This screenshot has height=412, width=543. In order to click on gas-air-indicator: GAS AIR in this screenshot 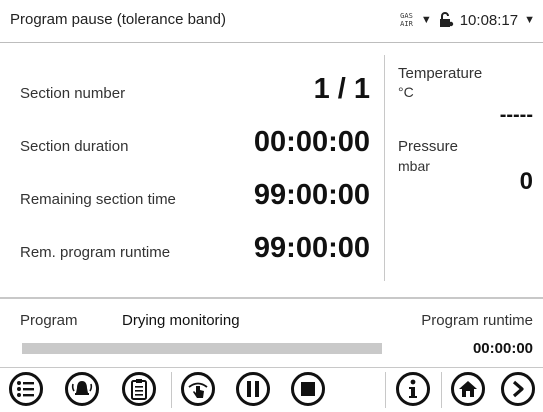, I will do `click(406, 20)`.